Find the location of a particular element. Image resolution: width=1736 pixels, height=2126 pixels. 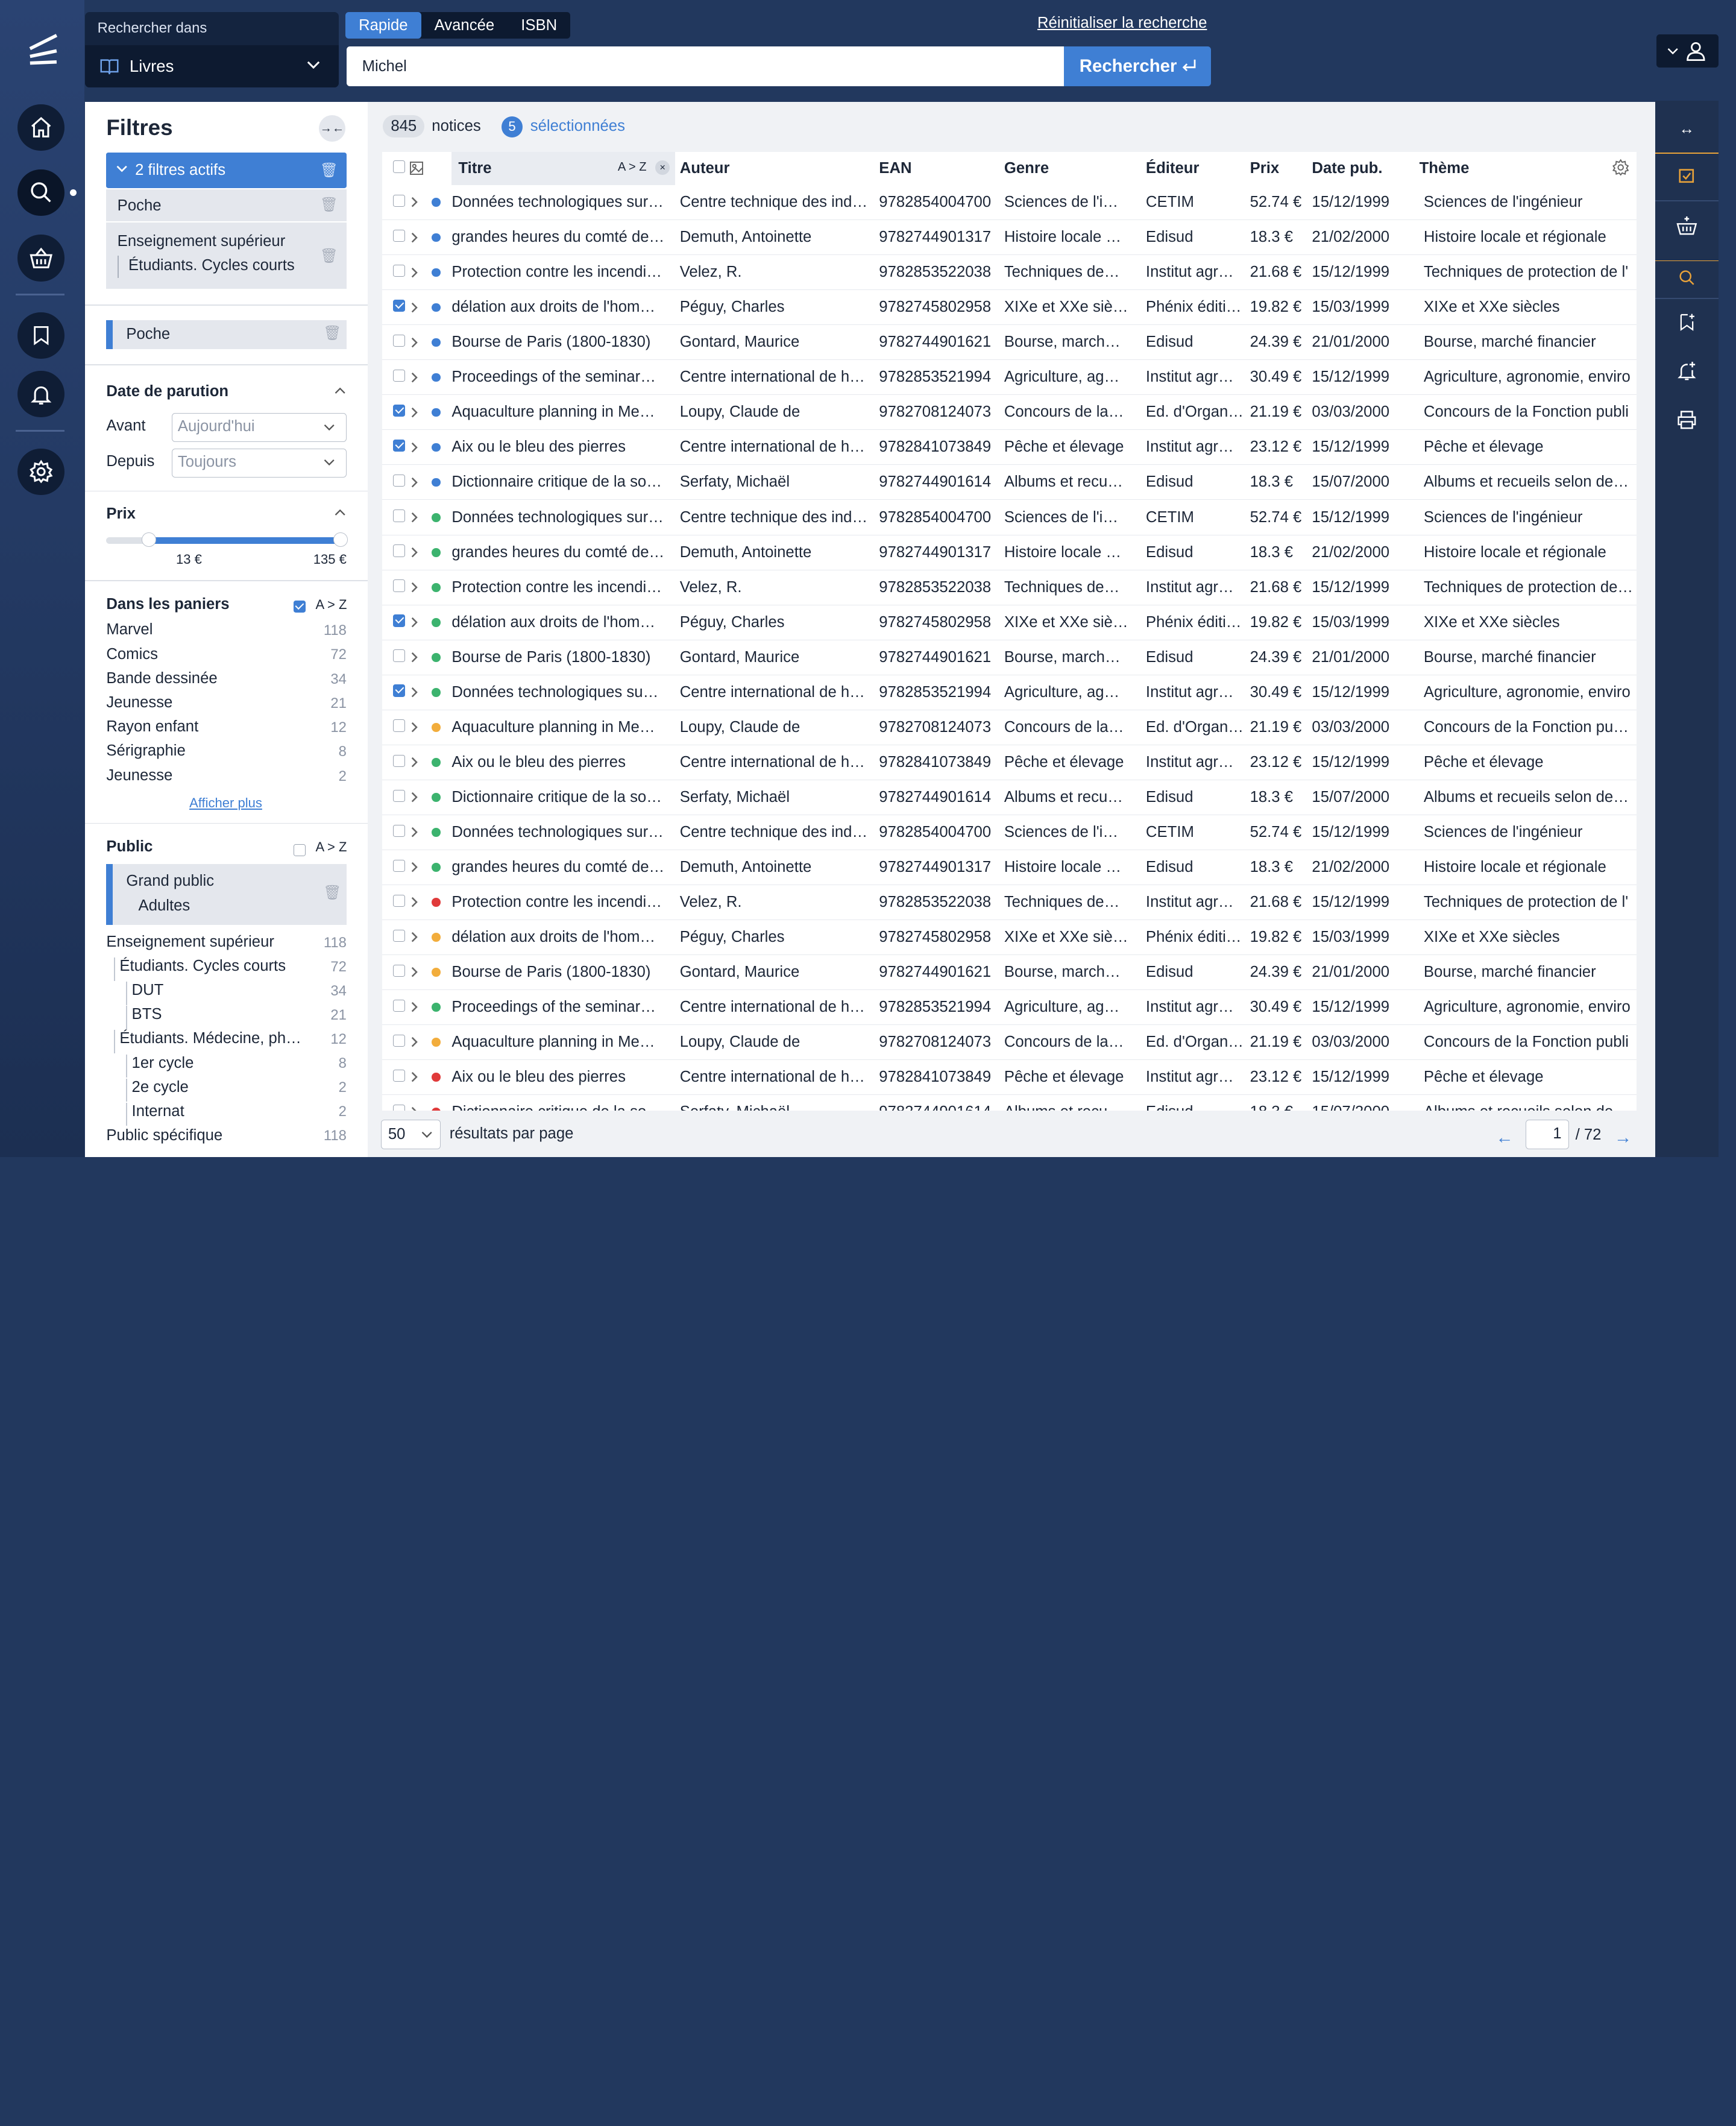

prev-page-icon: ← is located at coordinates (1504, 1138).